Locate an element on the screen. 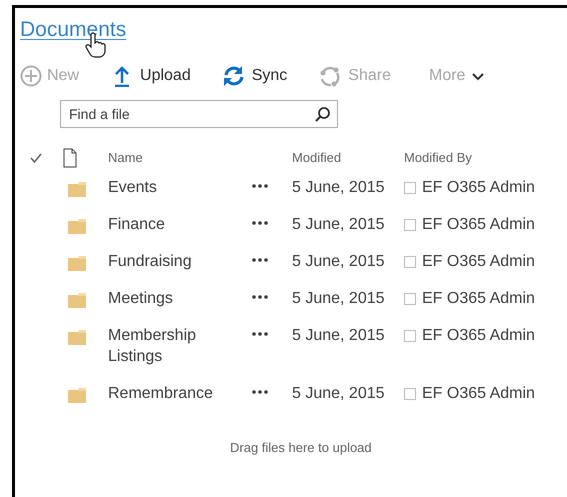 The image size is (567, 497). search-icon is located at coordinates (322, 114).